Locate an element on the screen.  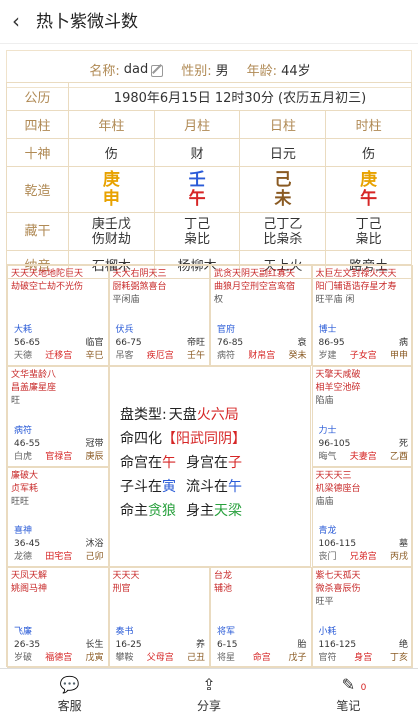
palace-brightness: 庙庙 is located at coordinates (324, 501).